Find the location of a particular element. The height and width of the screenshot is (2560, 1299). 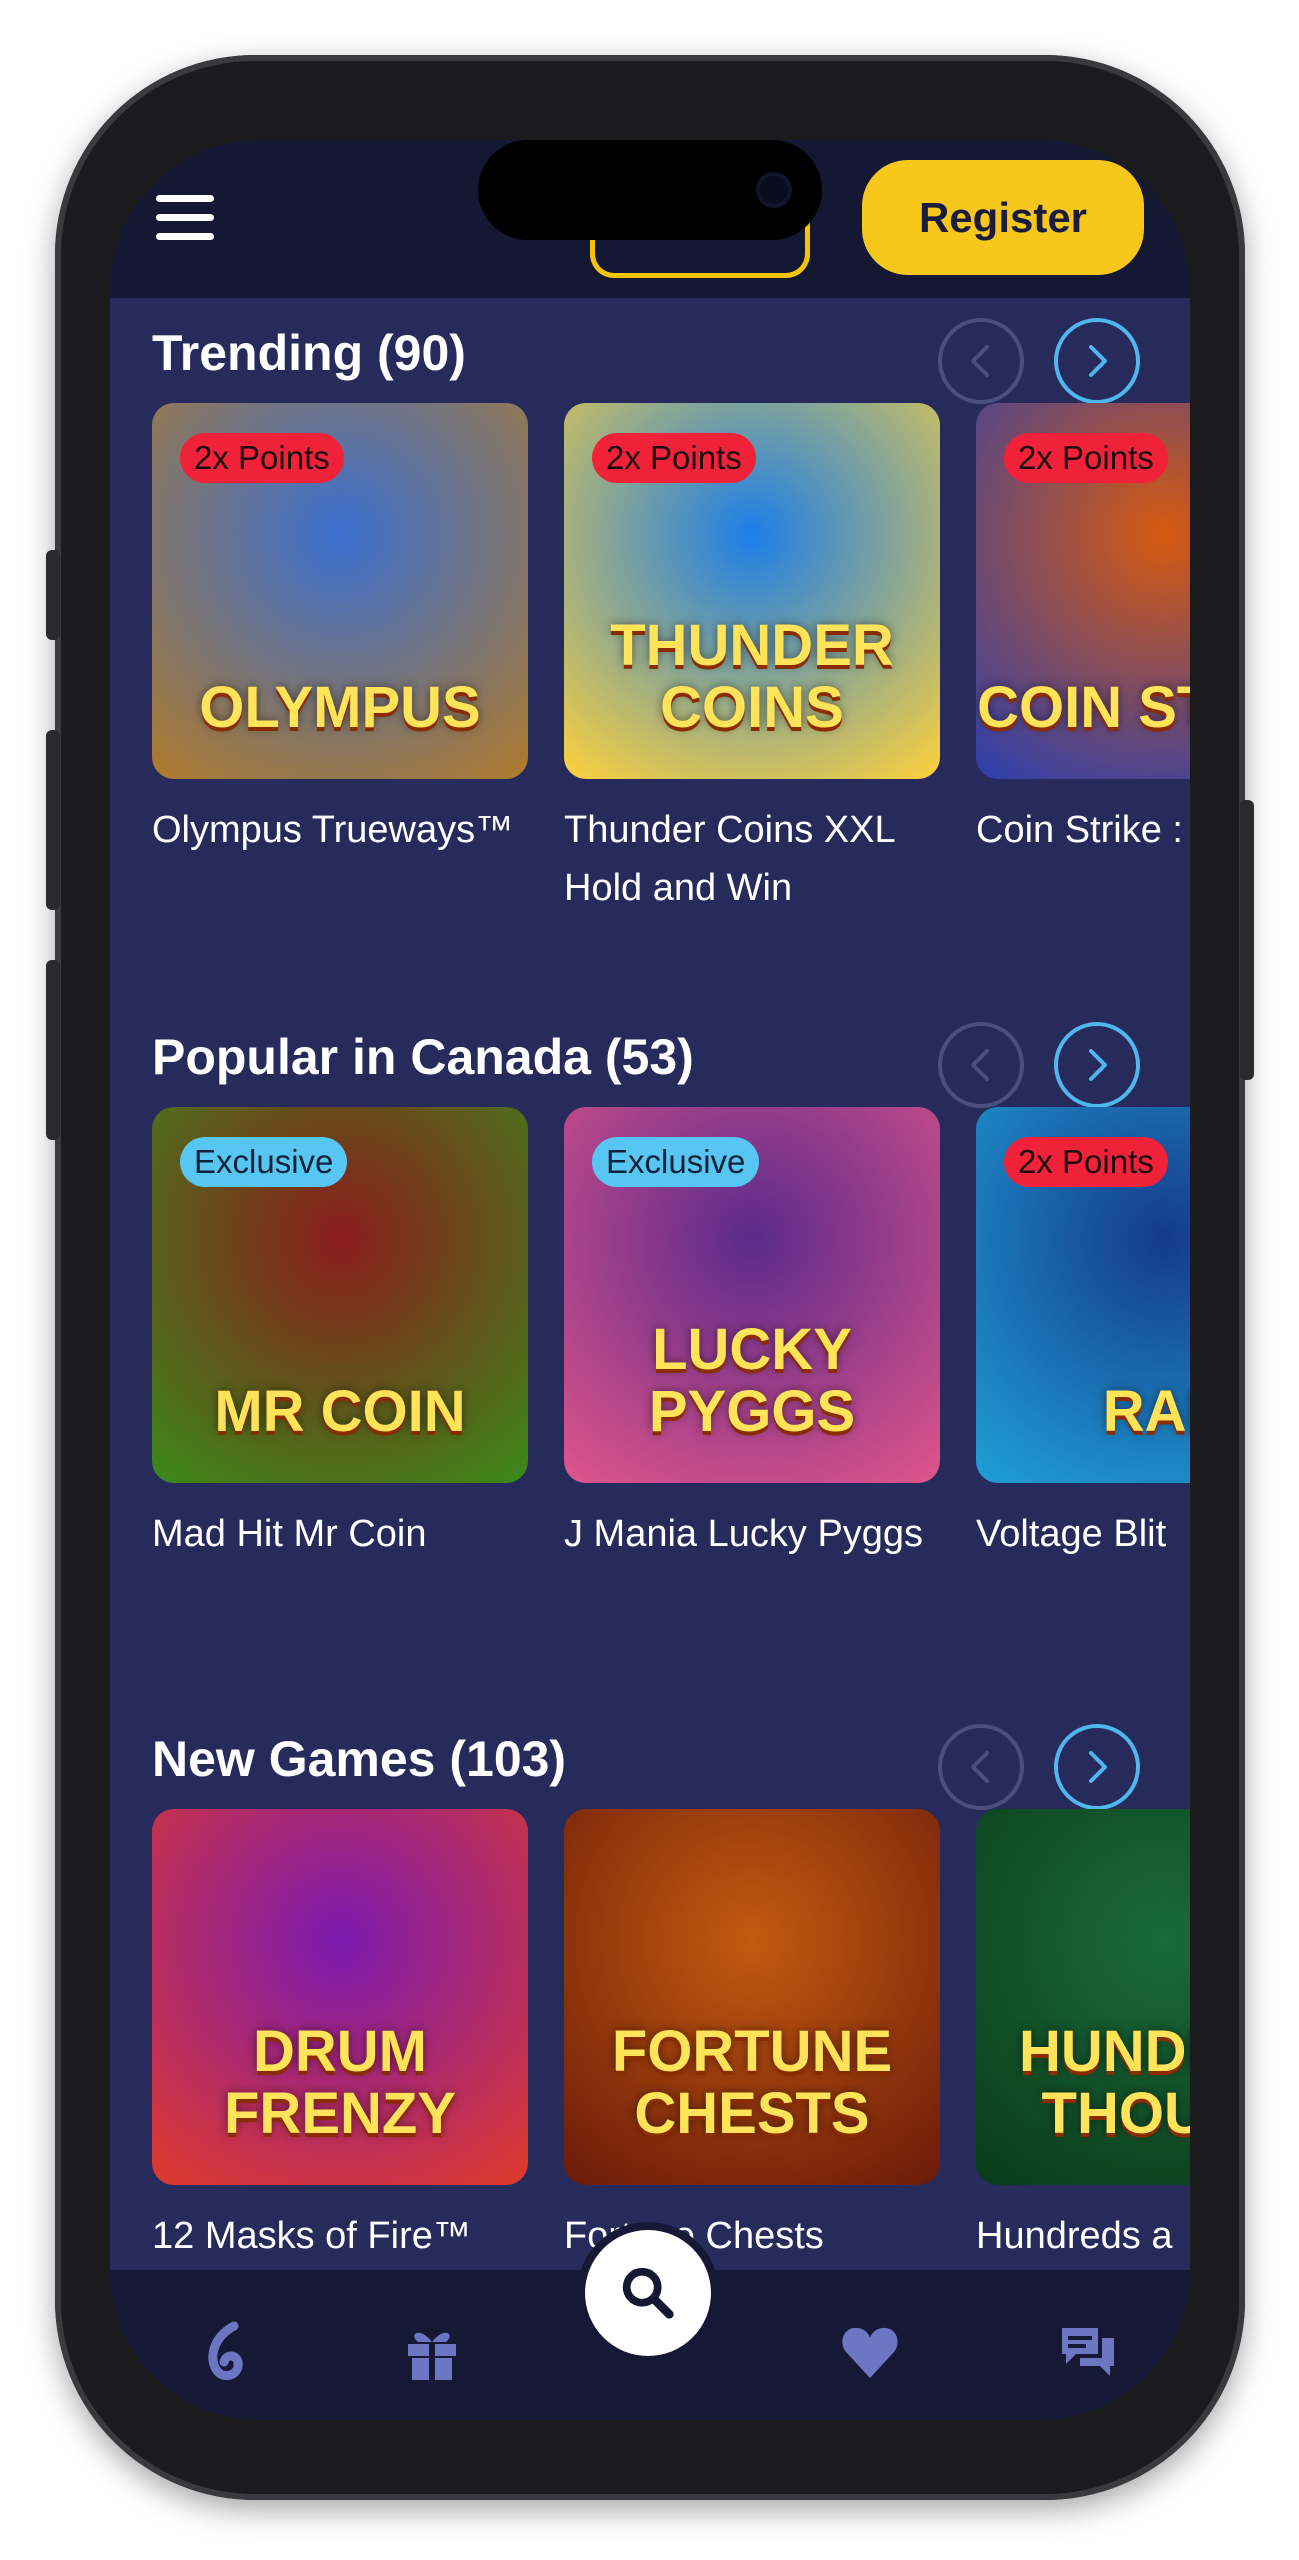

section-title: Popular in Canada (53) is located at coordinates (423, 1057).